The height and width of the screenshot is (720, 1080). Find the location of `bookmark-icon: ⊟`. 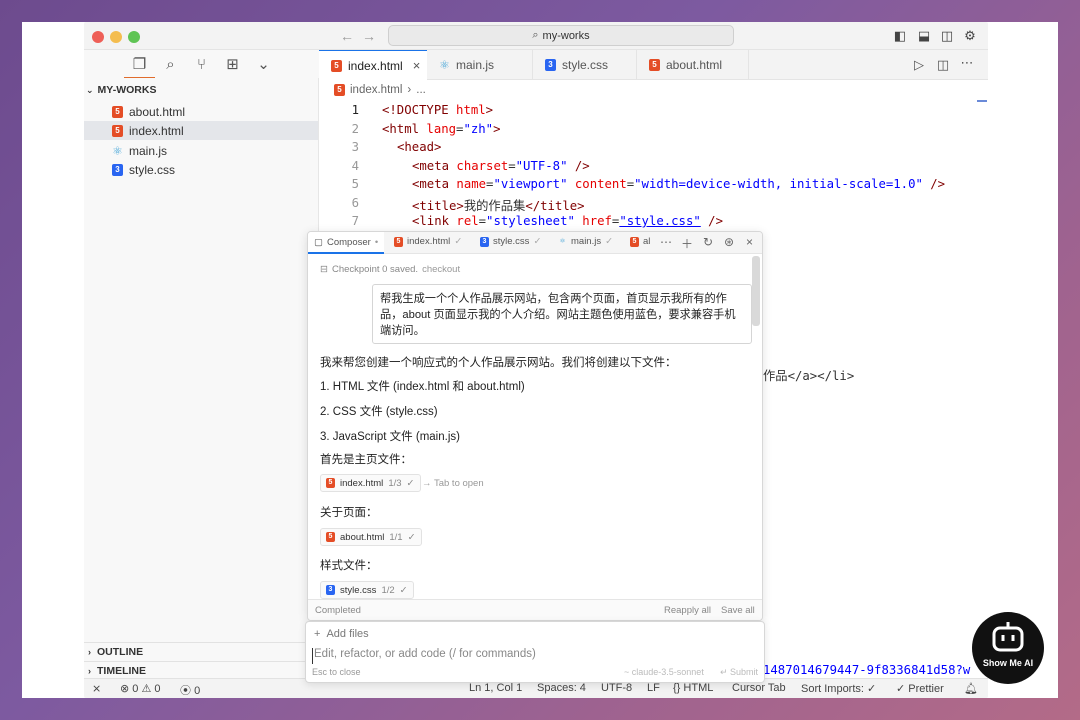

bookmark-icon: ⊟ is located at coordinates (324, 269).